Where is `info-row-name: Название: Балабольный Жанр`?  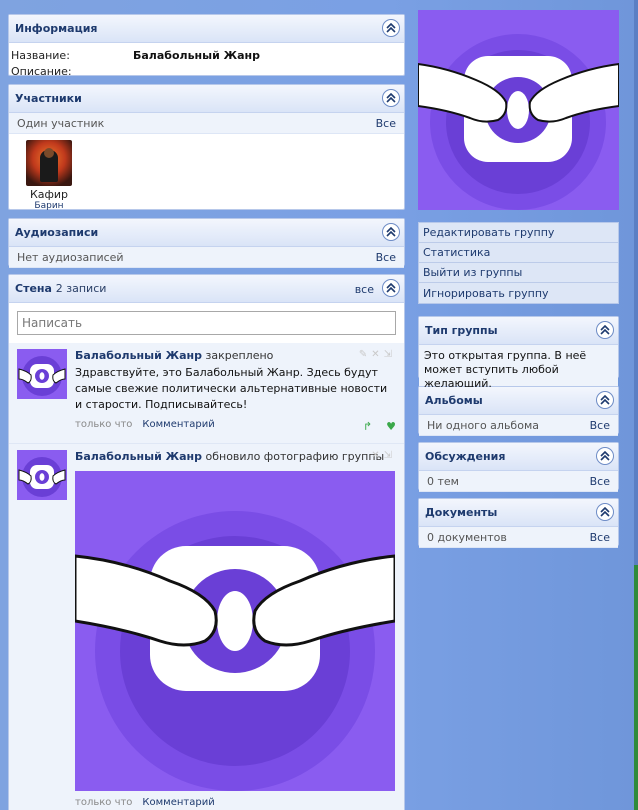 info-row-name: Название: Балабольный Жанр is located at coordinates (206, 55).